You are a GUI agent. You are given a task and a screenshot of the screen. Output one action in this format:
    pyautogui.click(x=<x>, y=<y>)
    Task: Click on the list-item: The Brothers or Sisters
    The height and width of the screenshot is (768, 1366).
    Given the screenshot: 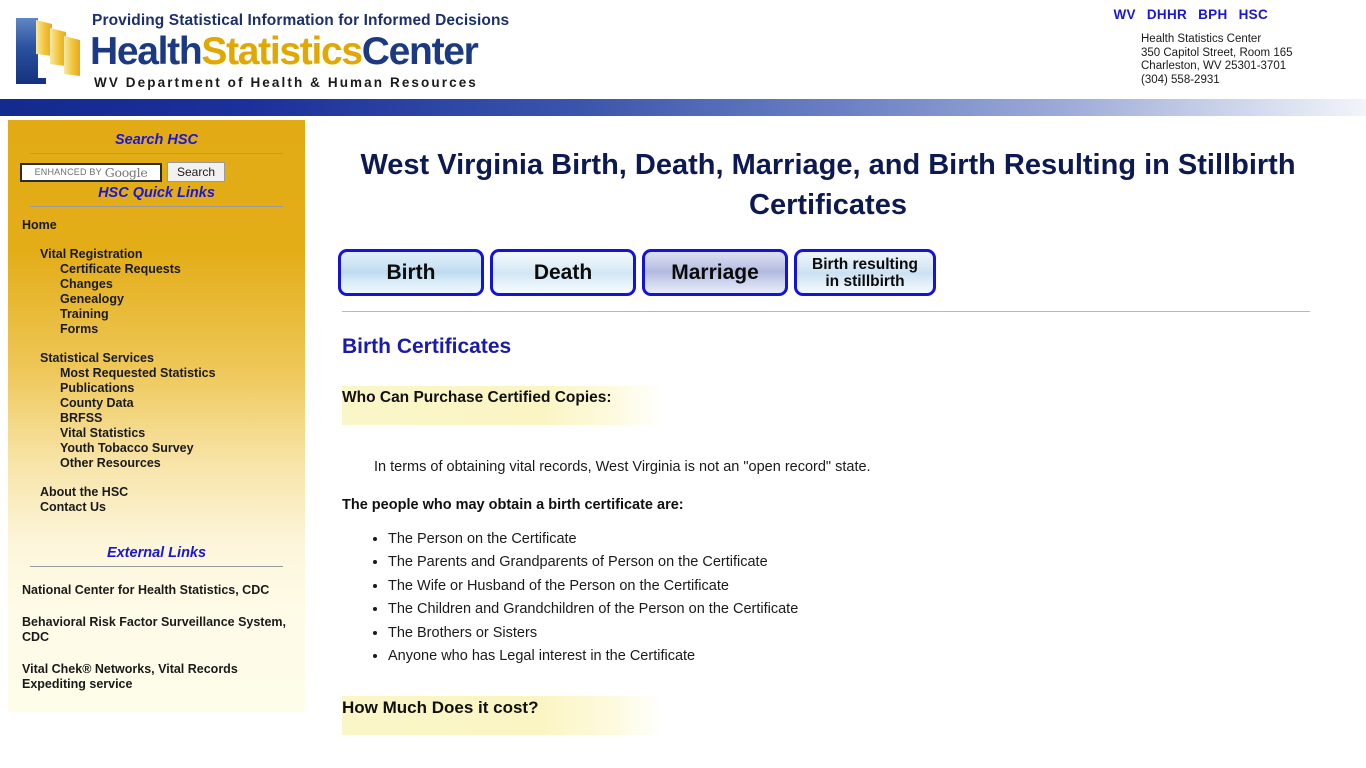 What is the action you would take?
    pyautogui.click(x=874, y=633)
    